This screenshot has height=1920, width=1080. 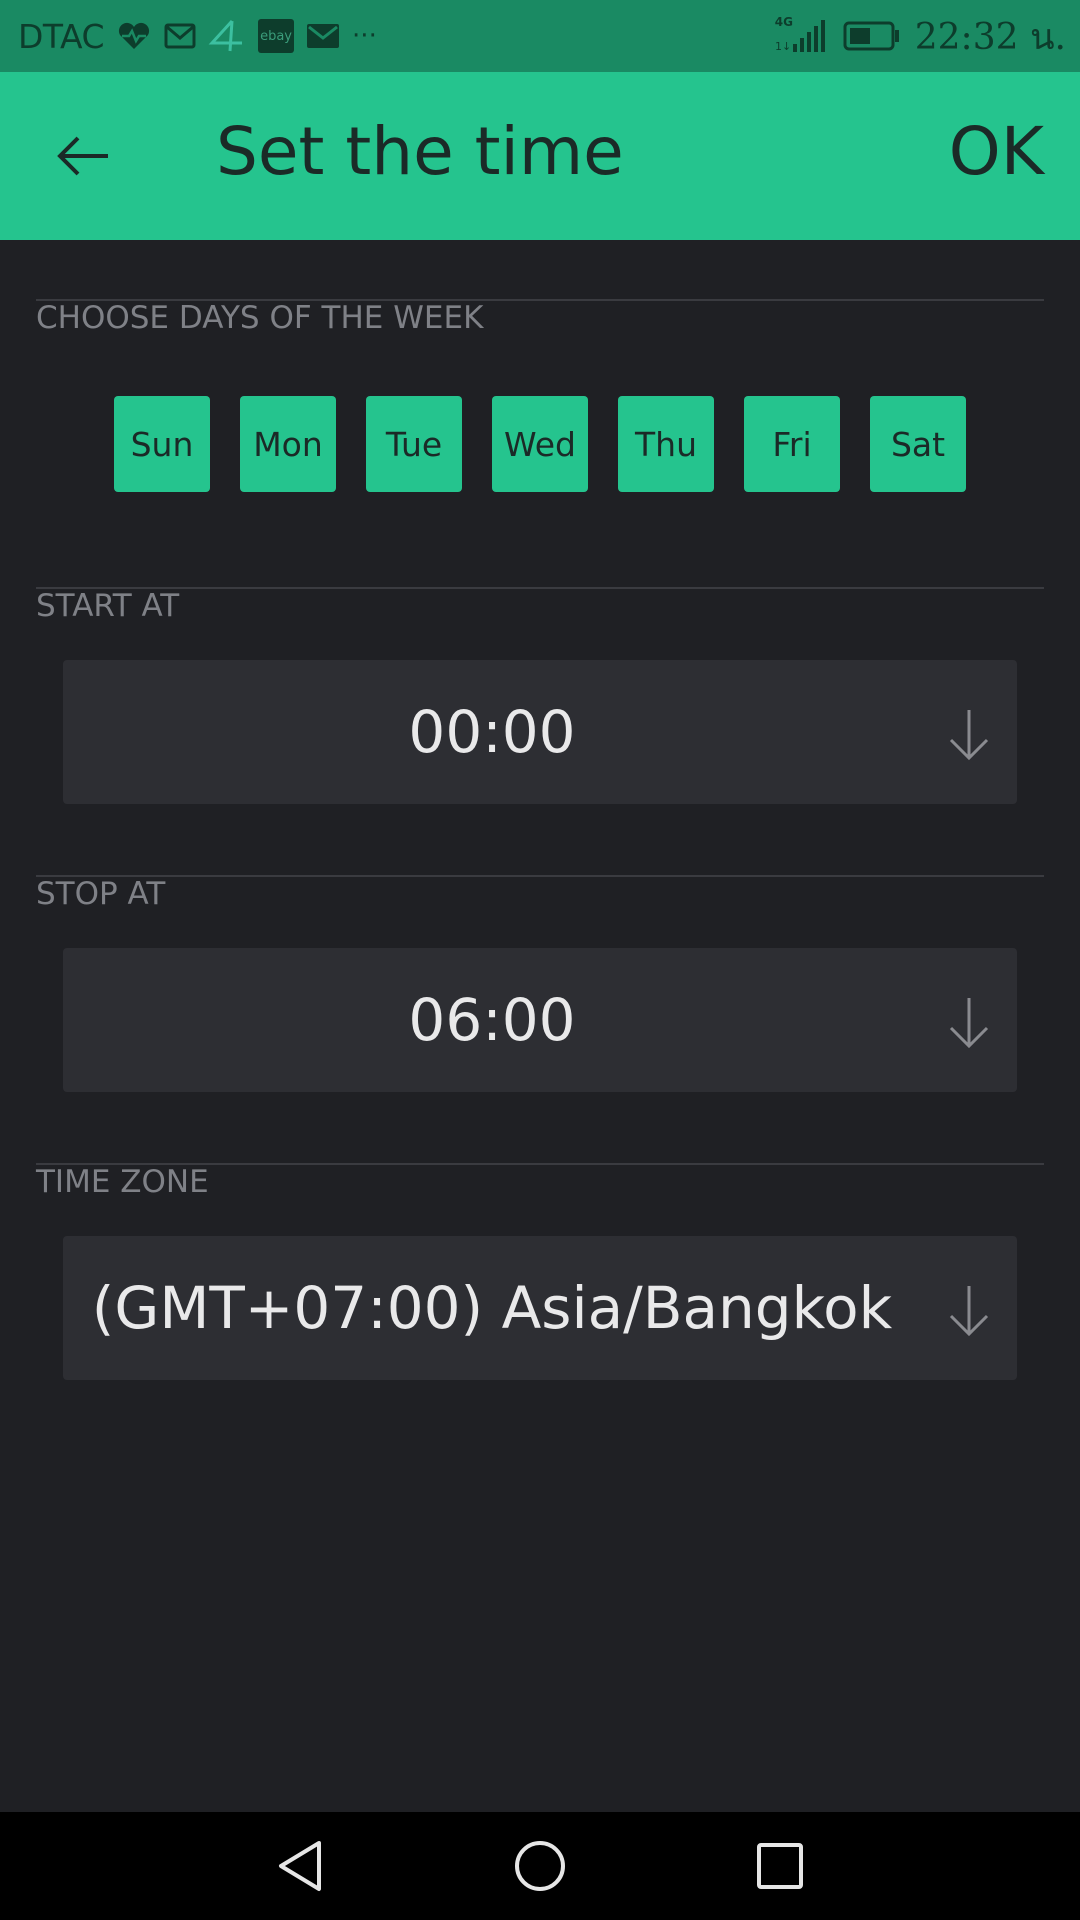 What do you see at coordinates (414, 444) in the screenshot?
I see `day-toggle-tue: Tue` at bounding box center [414, 444].